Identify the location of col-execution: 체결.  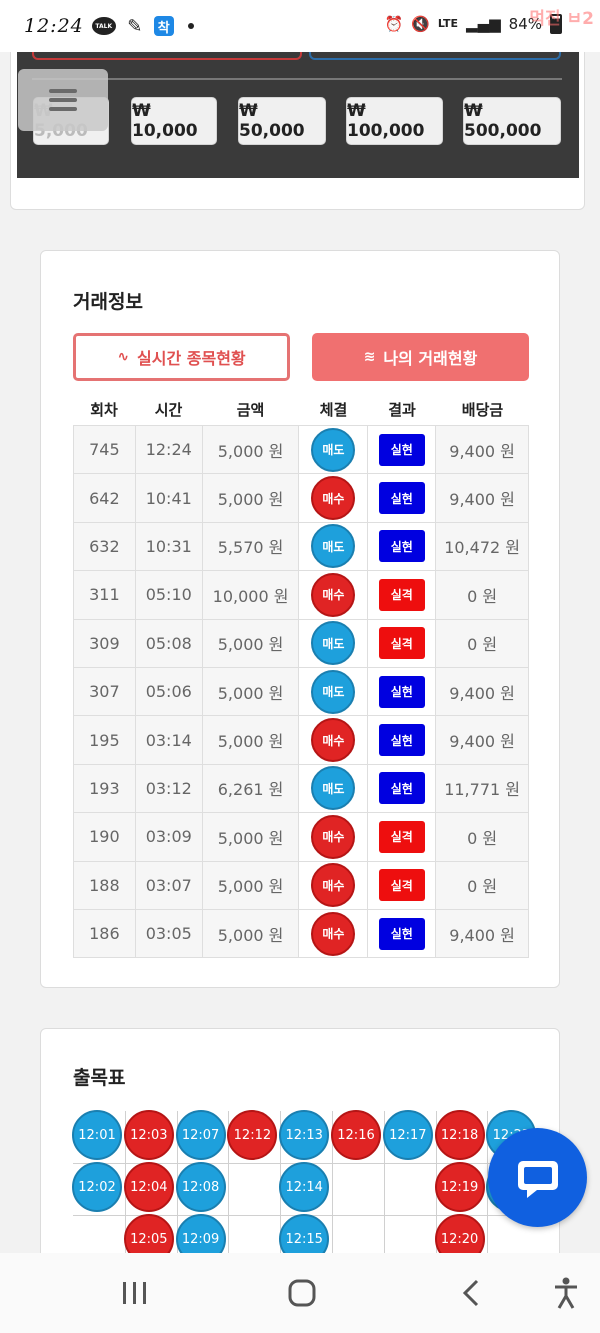
(333, 410).